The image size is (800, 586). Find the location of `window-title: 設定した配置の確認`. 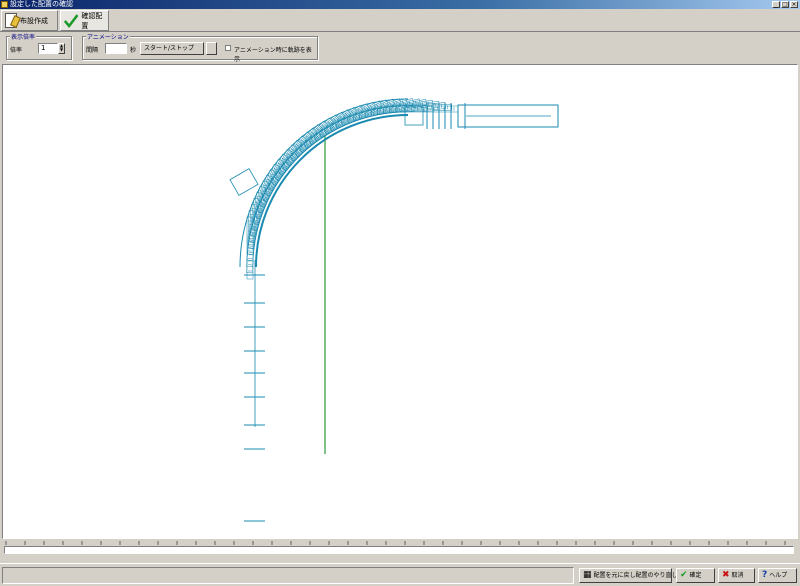

window-title: 設定した配置の確認 is located at coordinates (41, 4).